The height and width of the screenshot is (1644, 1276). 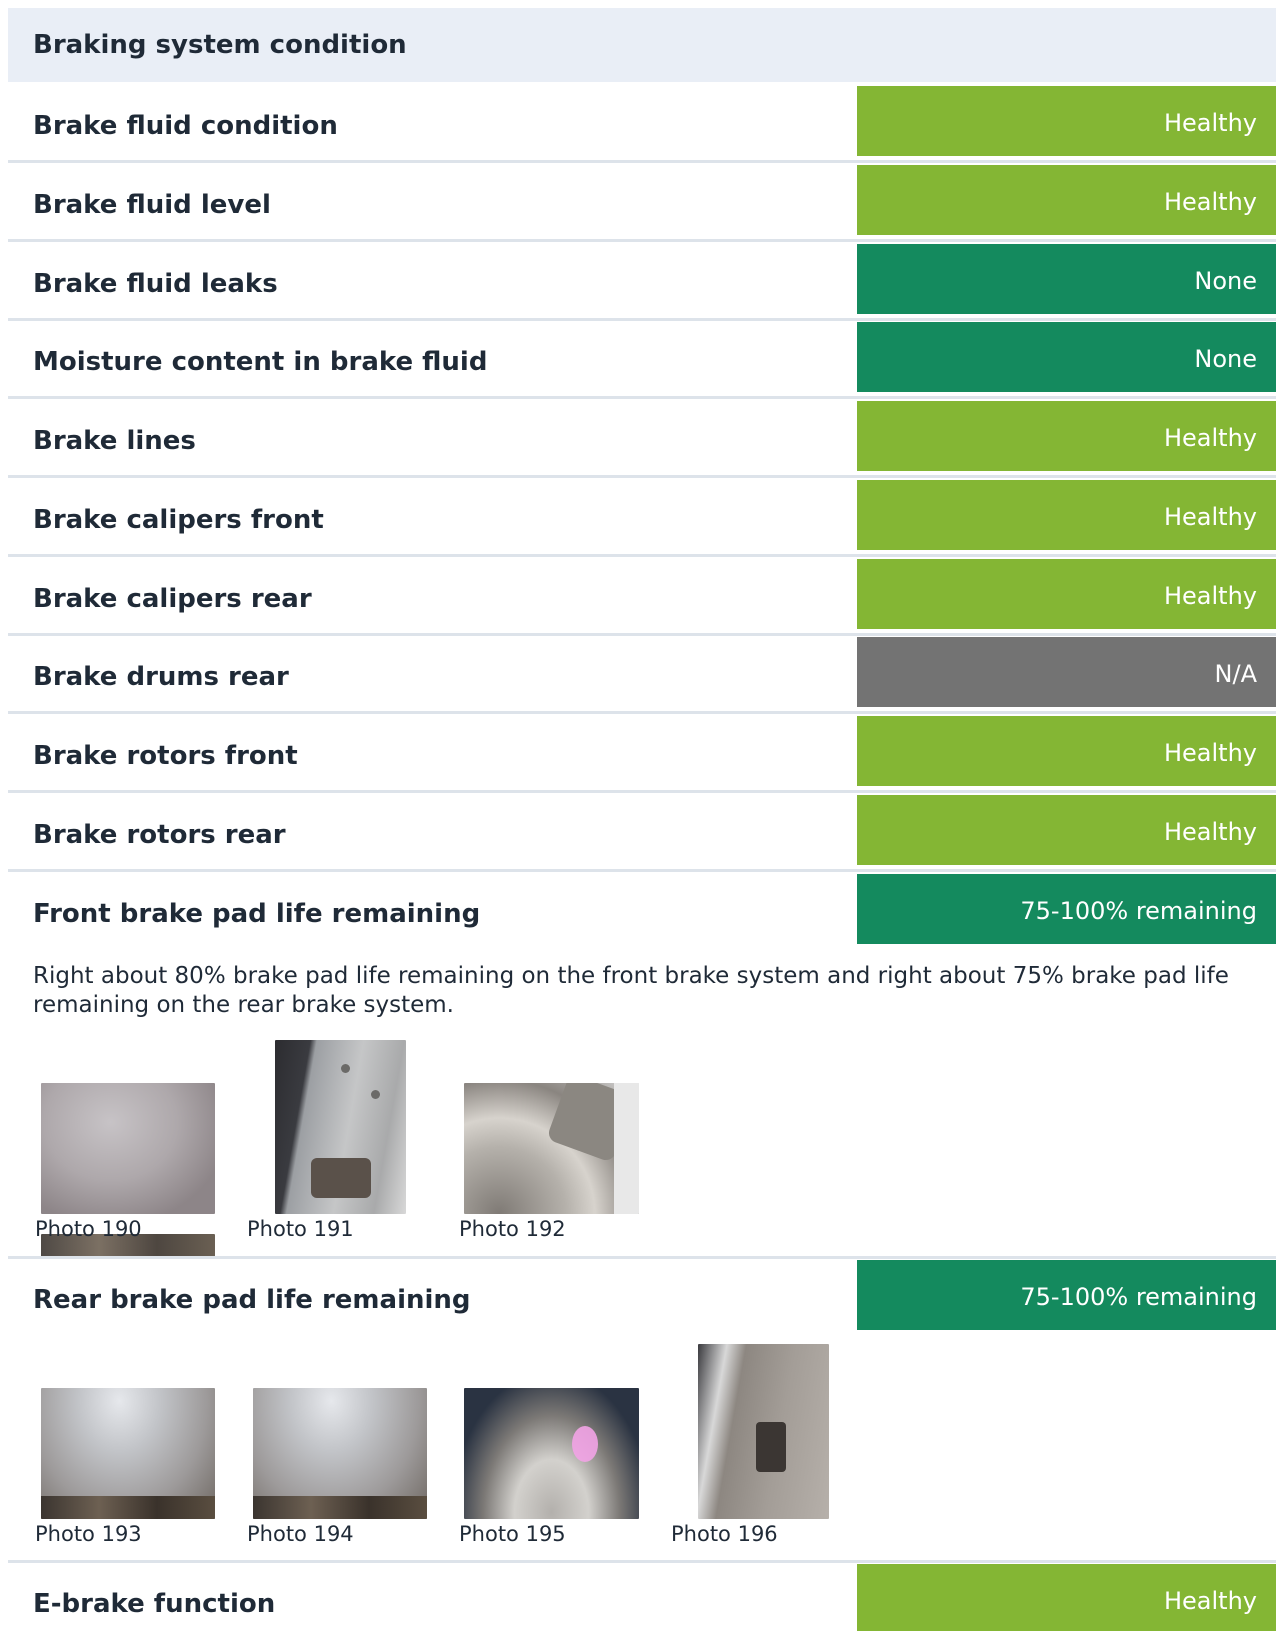 I want to click on photo-caption: Photo 190, so click(x=88, y=1229).